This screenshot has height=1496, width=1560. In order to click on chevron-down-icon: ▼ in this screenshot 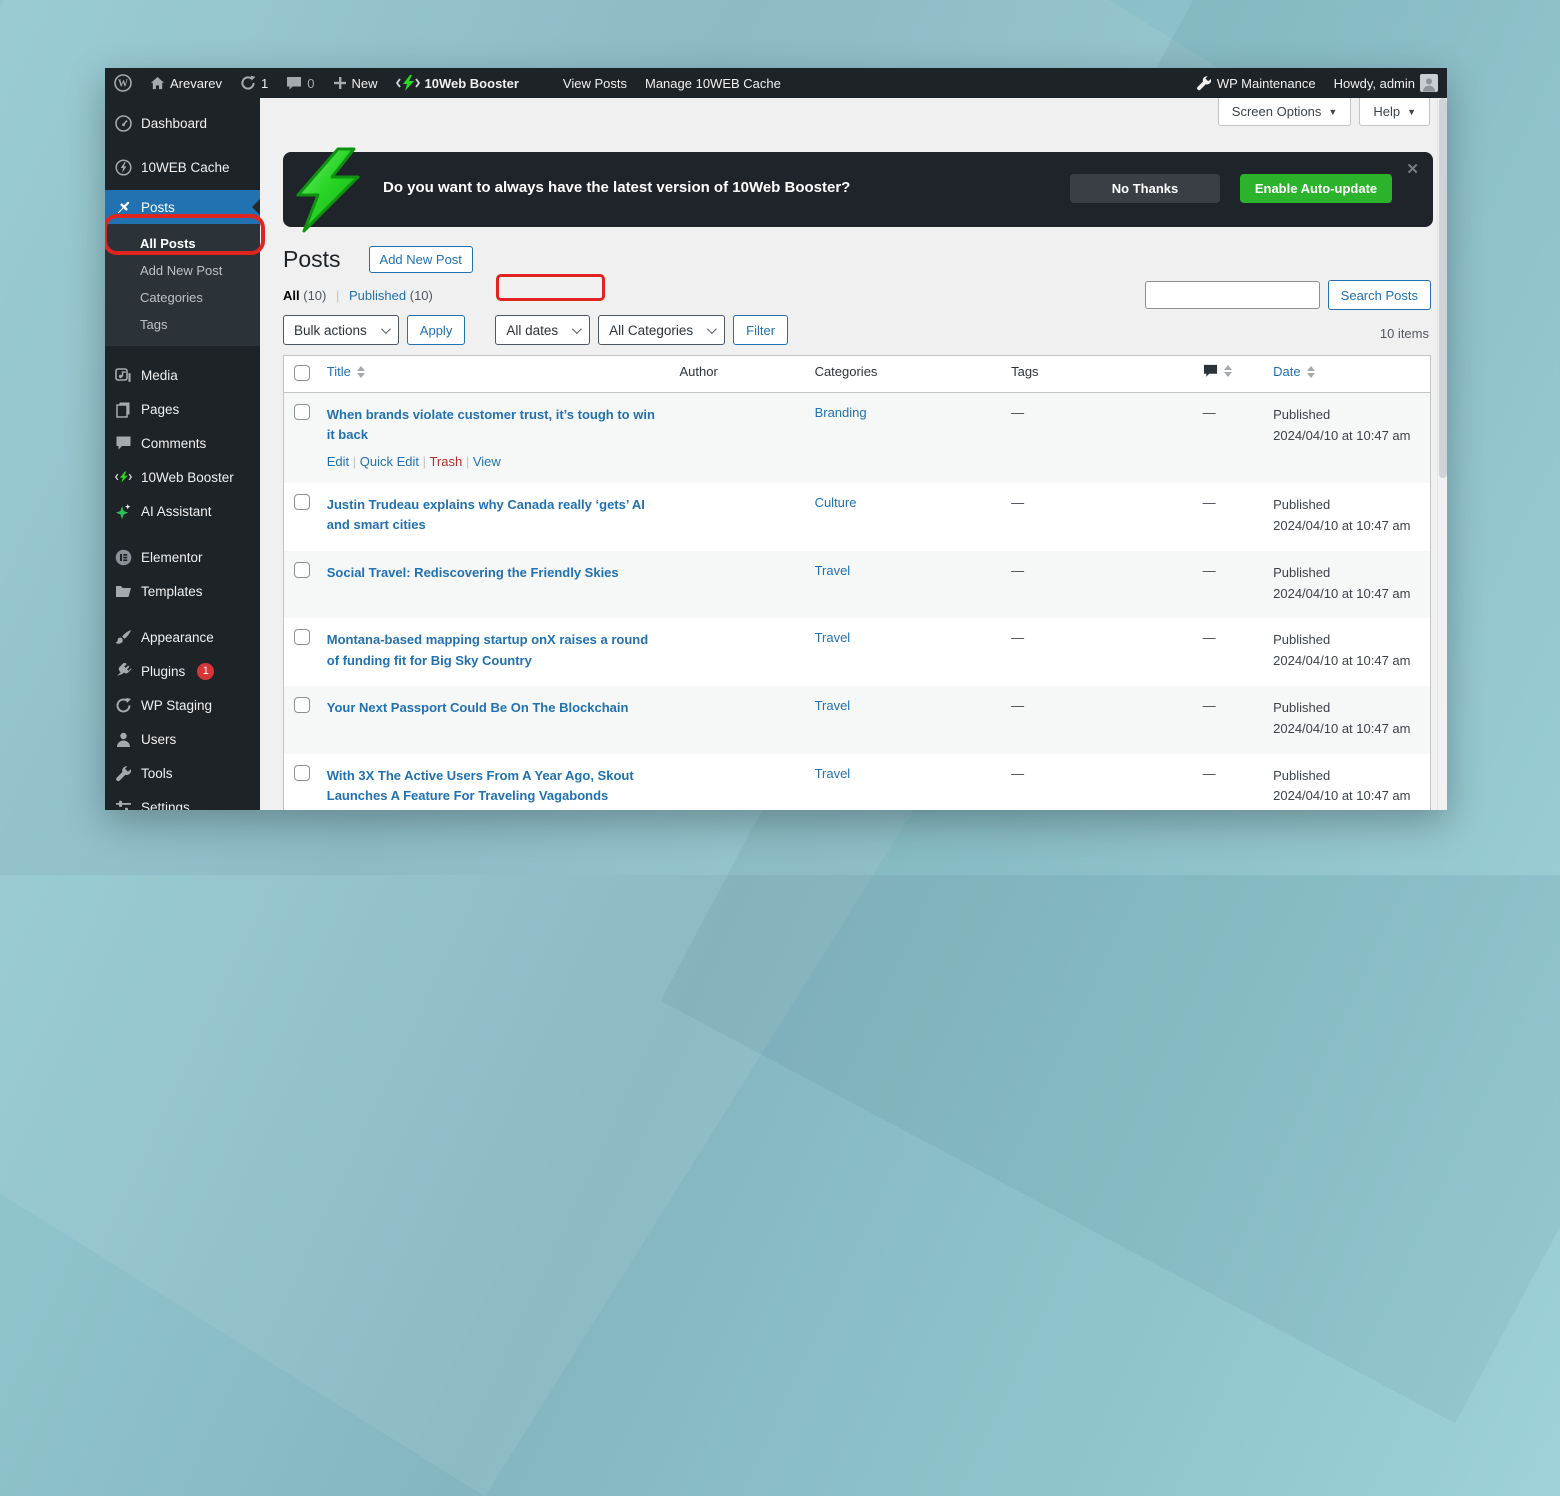, I will do `click(1411, 111)`.